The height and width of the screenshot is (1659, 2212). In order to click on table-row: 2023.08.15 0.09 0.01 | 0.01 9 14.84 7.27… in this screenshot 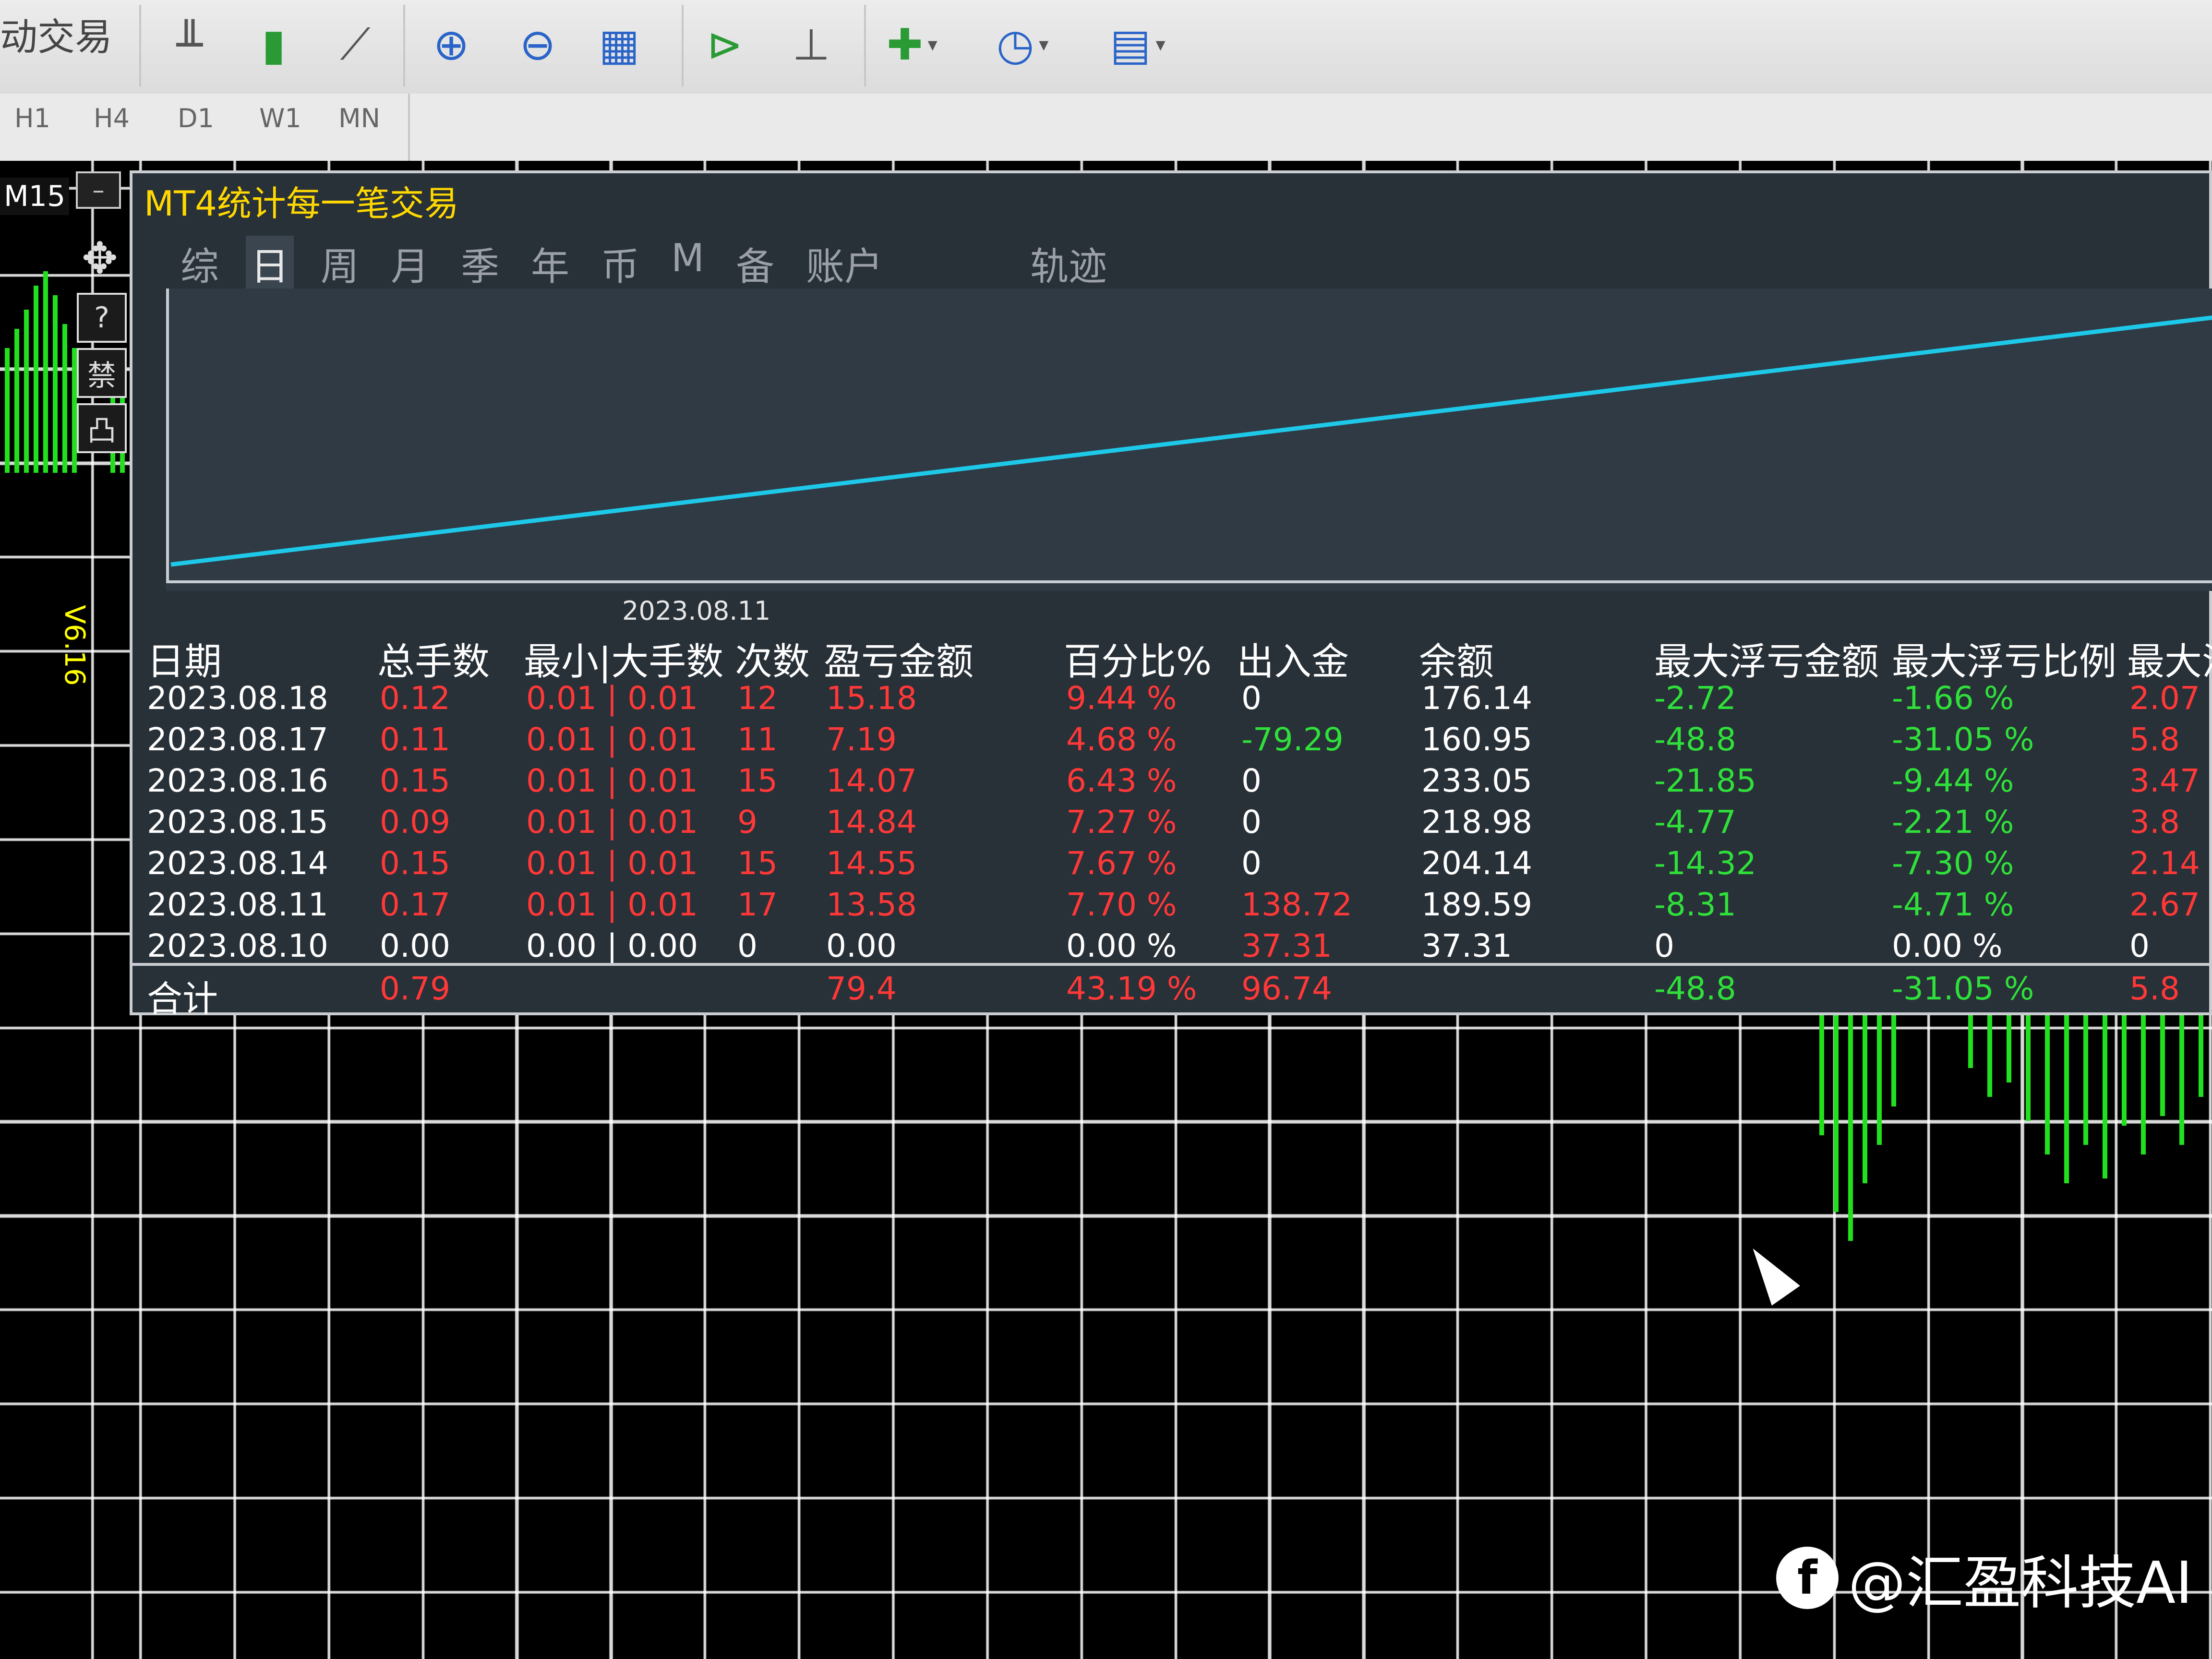, I will do `click(1172, 824)`.